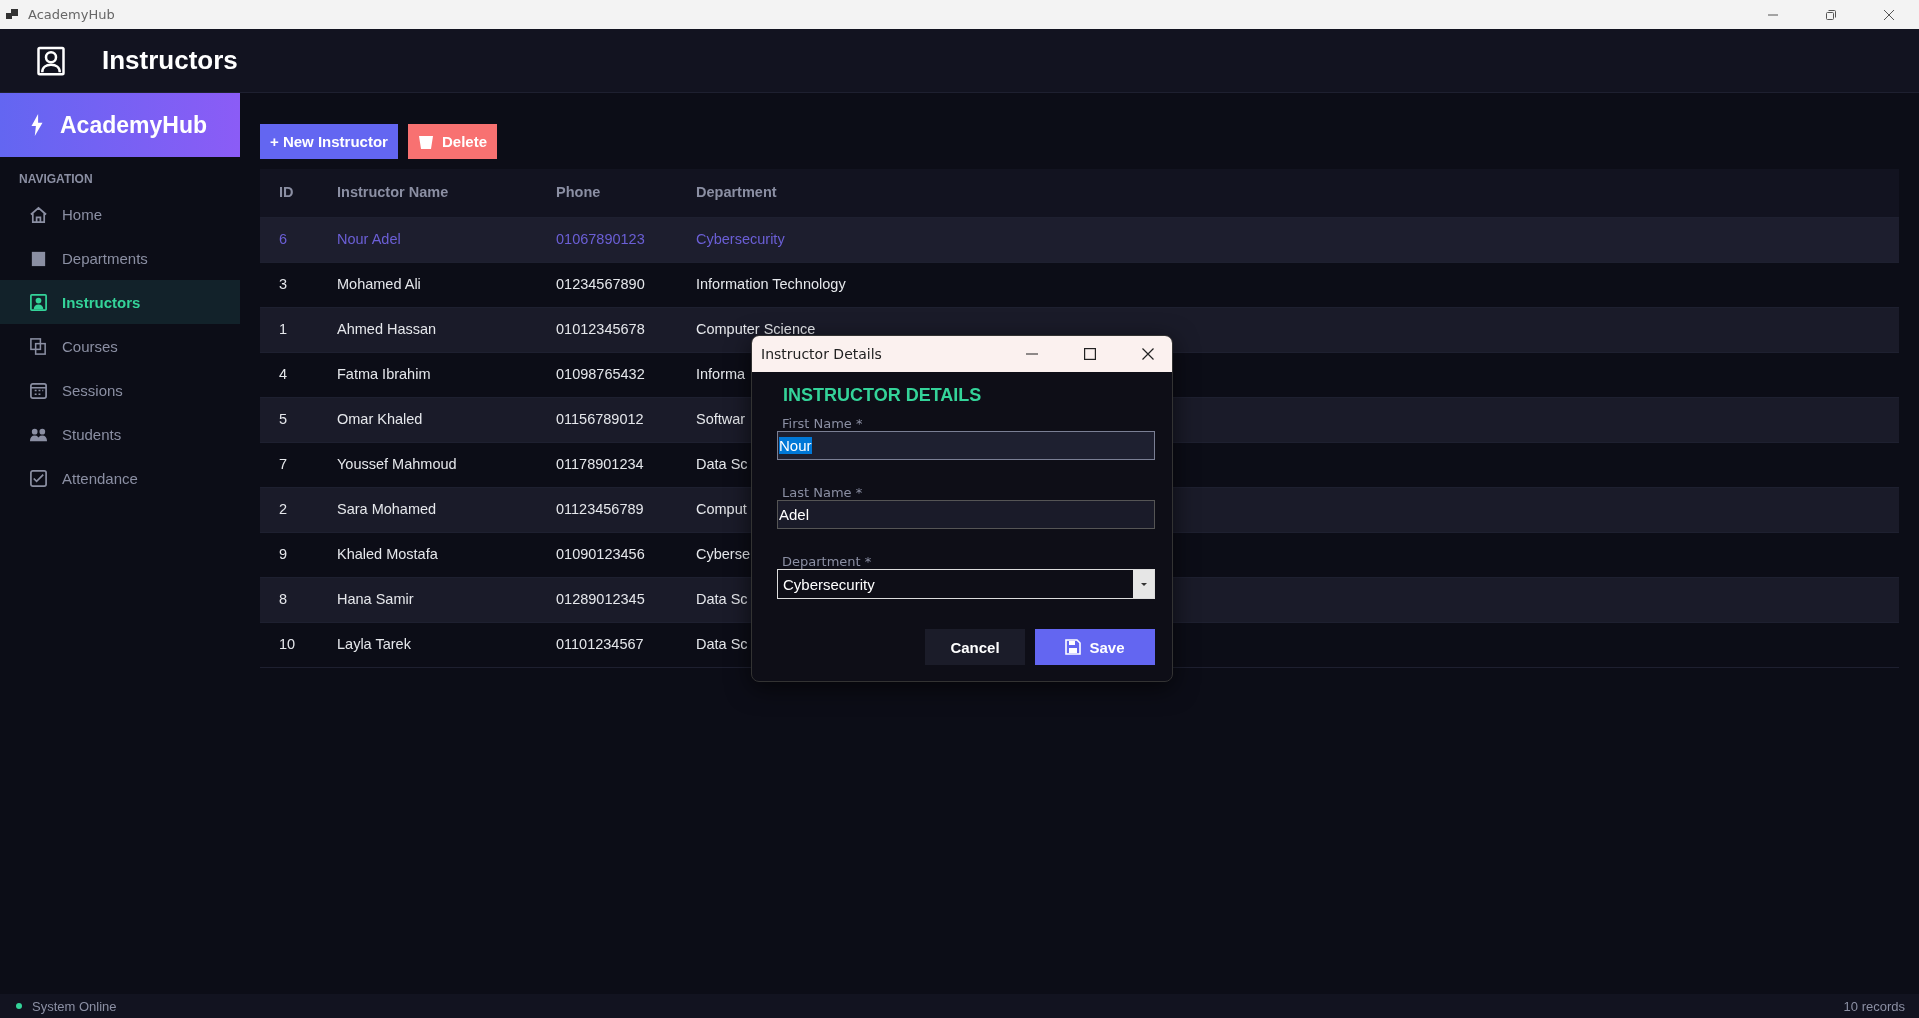 The image size is (1919, 1018). I want to click on field-label: First Name *, so click(823, 423).